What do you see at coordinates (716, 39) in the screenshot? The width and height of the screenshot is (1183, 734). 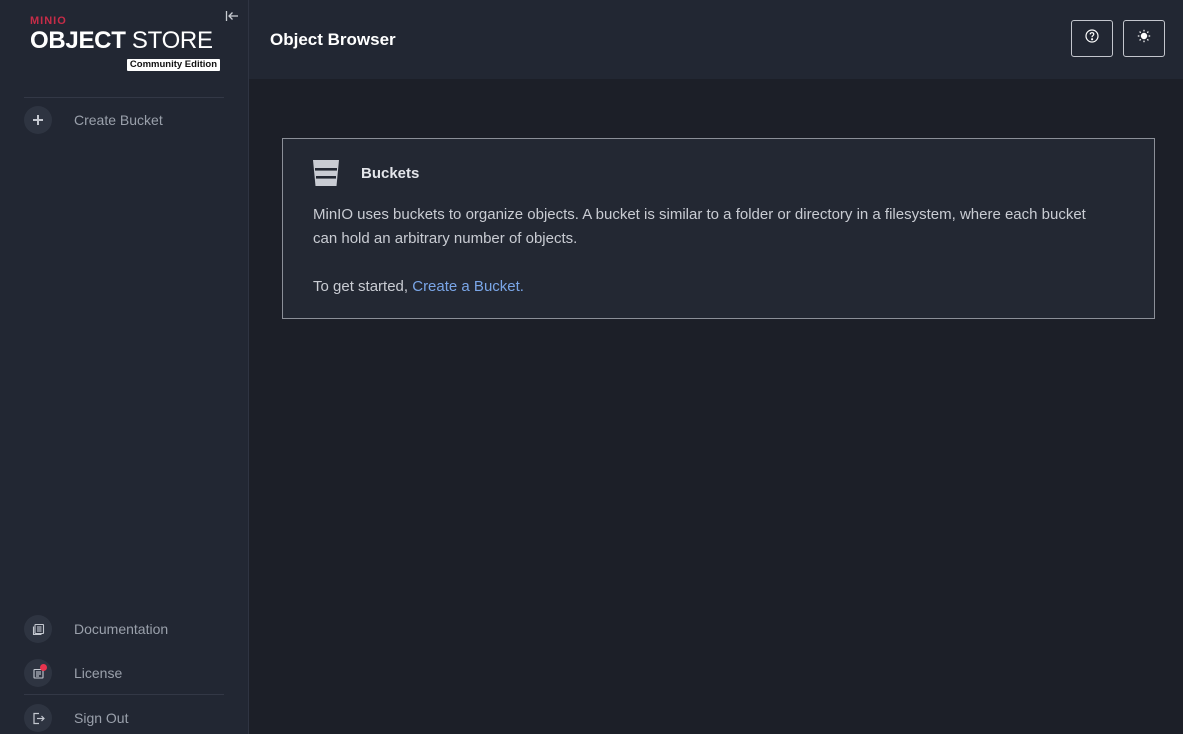 I see `top-bar: Object Browser` at bounding box center [716, 39].